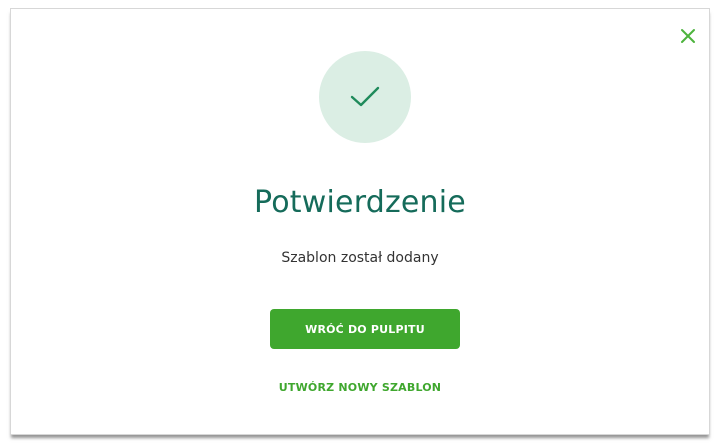 The height and width of the screenshot is (445, 720). Describe the element at coordinates (360, 258) in the screenshot. I see `confirmation-message: Szablon został dodany` at that location.